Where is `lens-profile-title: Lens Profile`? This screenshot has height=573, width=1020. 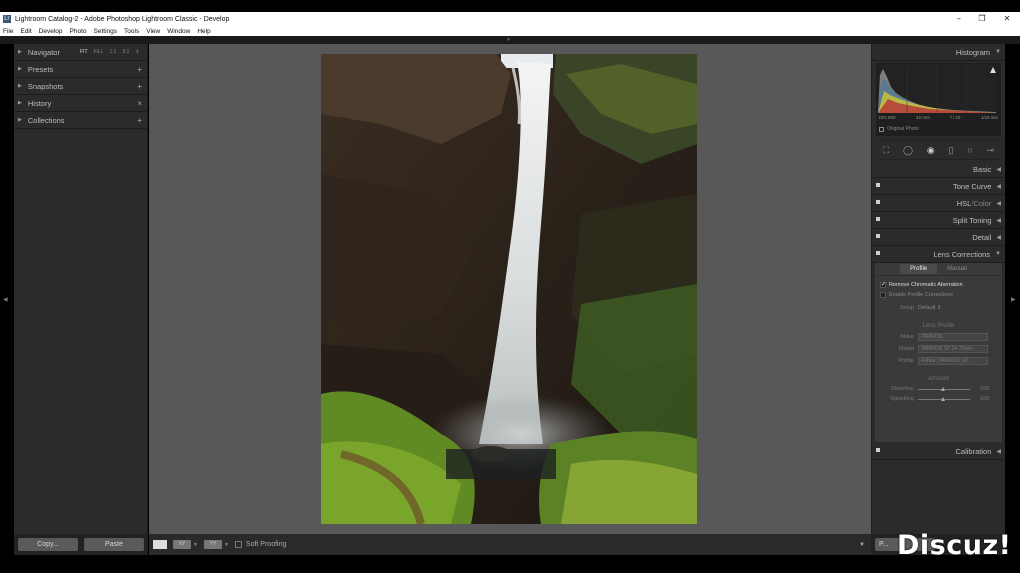
lens-profile-title: Lens Profile is located at coordinates (938, 326).